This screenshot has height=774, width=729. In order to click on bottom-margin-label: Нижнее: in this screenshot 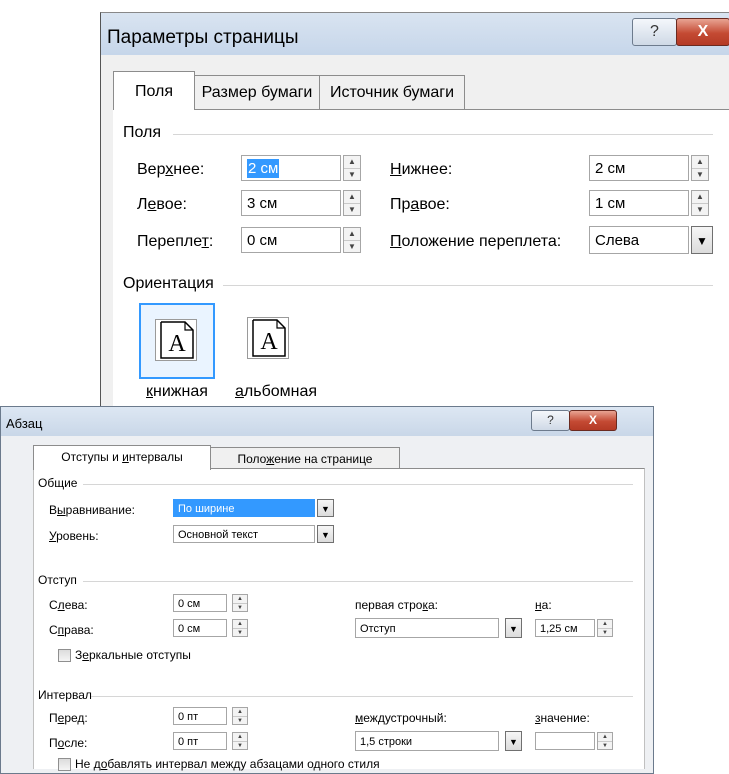, I will do `click(421, 169)`.